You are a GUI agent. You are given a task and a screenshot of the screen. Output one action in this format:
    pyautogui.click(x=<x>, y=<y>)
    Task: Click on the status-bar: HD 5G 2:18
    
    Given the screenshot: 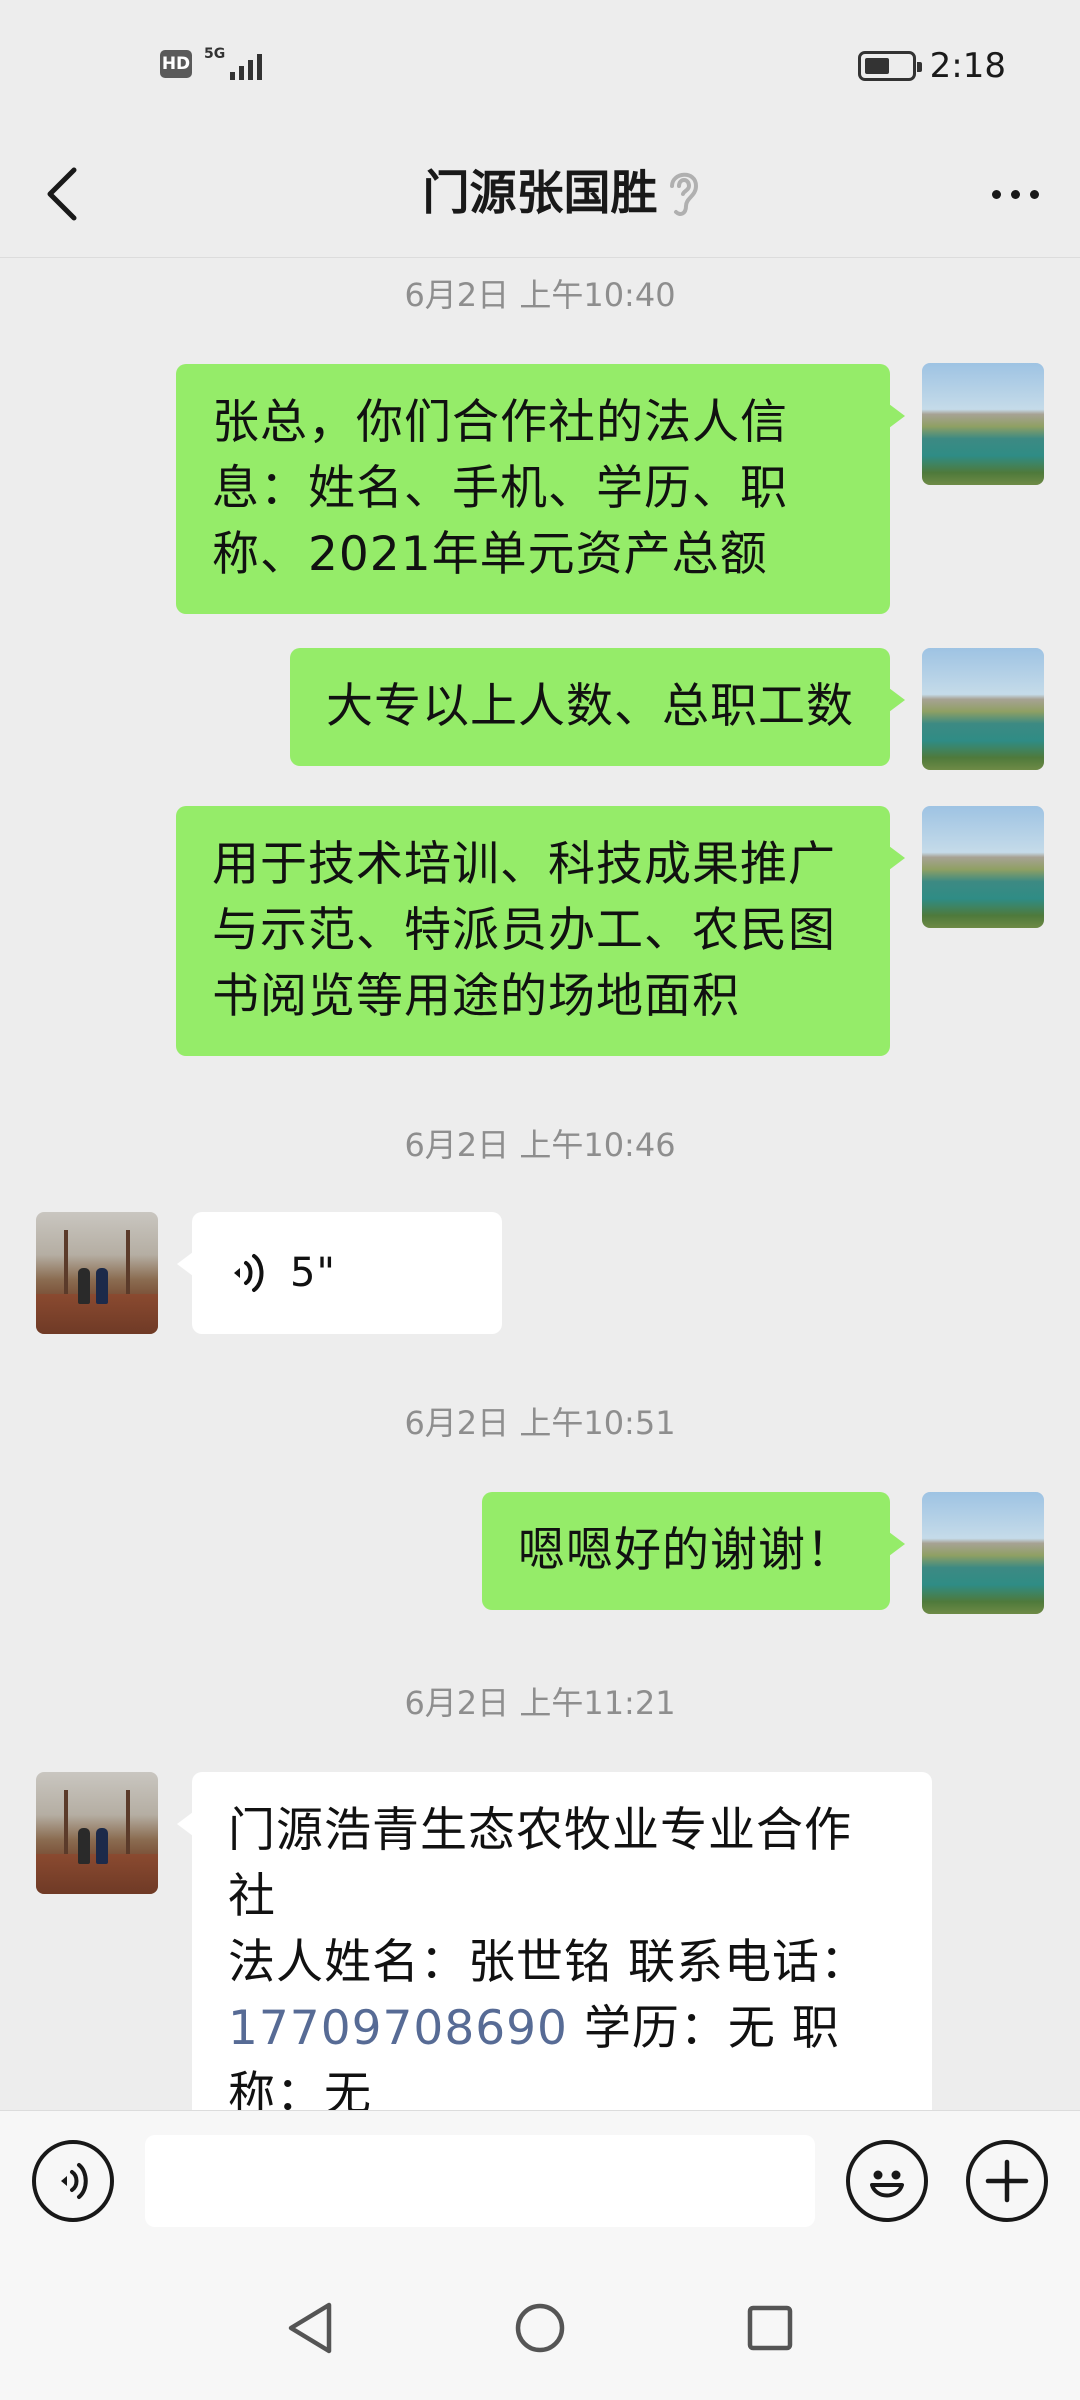 What is the action you would take?
    pyautogui.click(x=540, y=65)
    